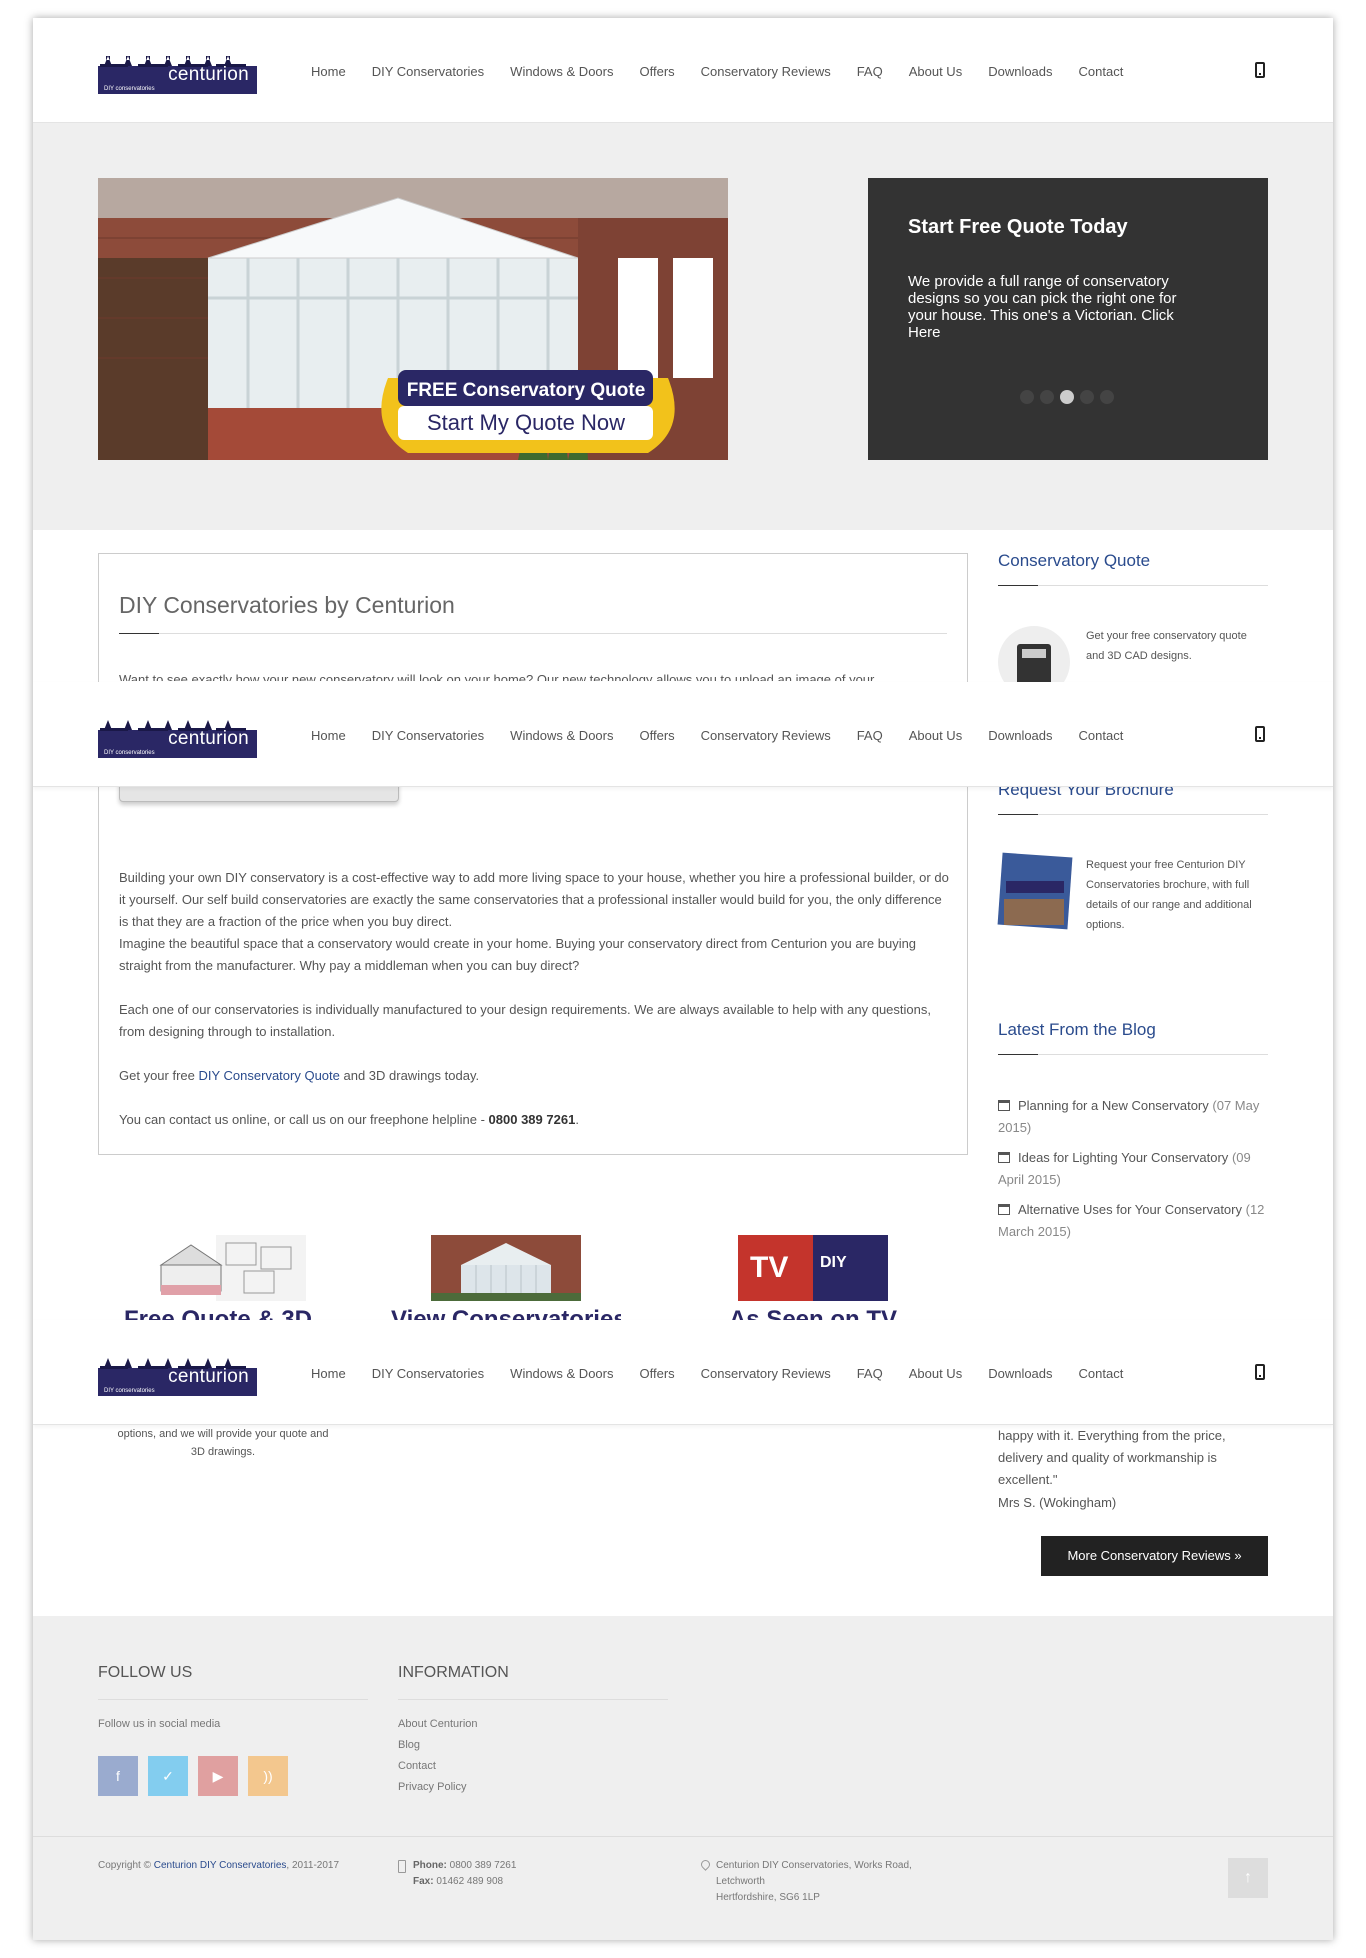 Image resolution: width=1366 pixels, height=1958 pixels. Describe the element at coordinates (470, 1881) in the screenshot. I see `footer-fax: 01462 489 908` at that location.